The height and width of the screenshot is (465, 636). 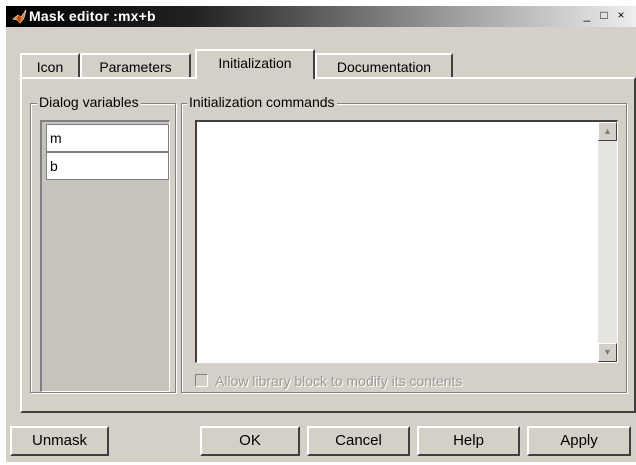 I want to click on ok-button: OK, so click(x=250, y=441).